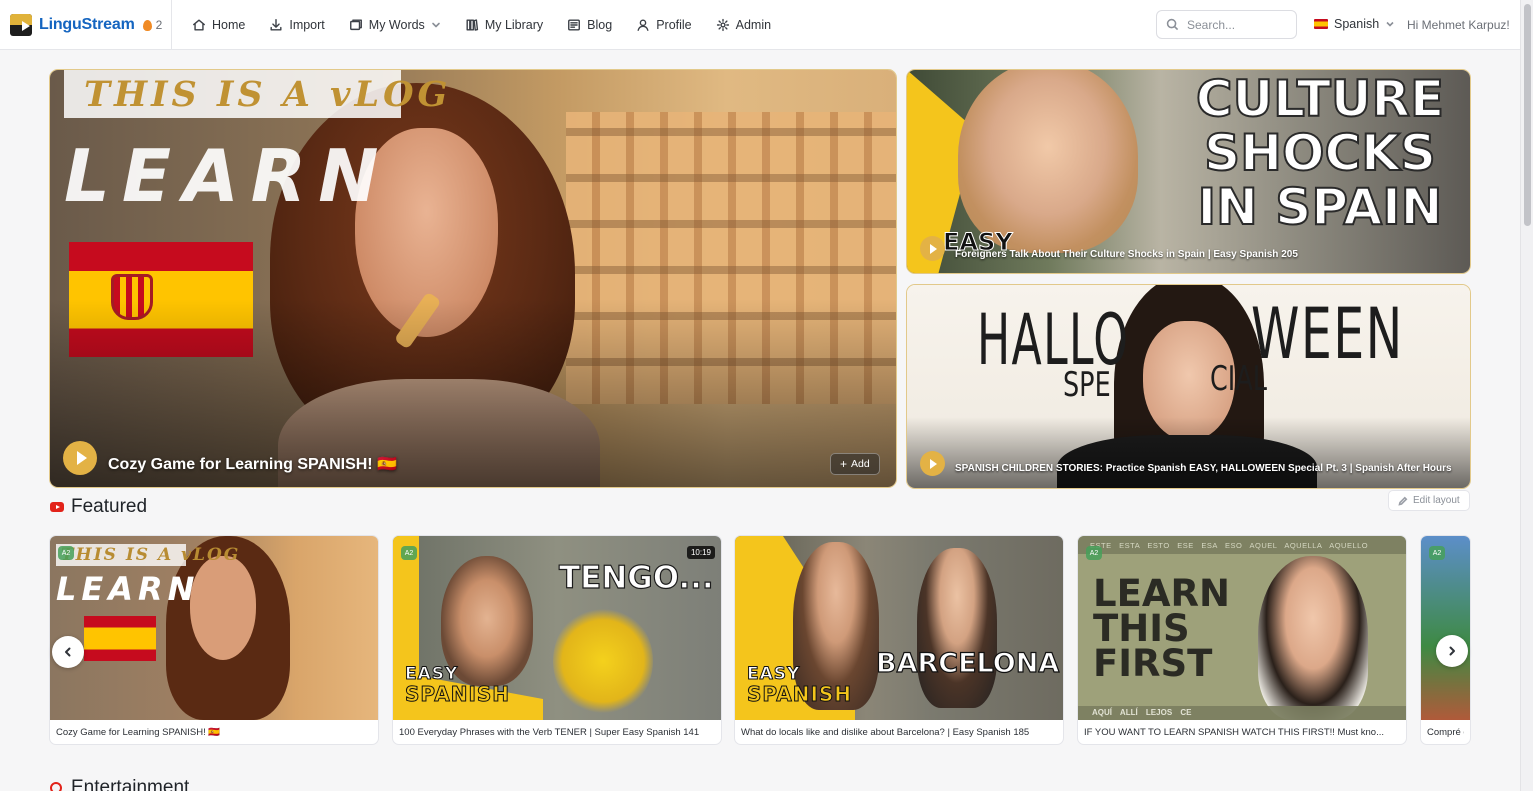 This screenshot has width=1533, height=791. Describe the element at coordinates (1527, 115) in the screenshot. I see `scrollbar-thumb` at that location.